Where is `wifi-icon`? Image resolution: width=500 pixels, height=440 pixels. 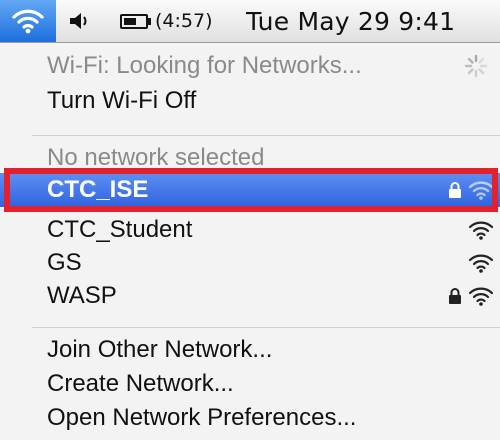
wifi-icon is located at coordinates (28, 21).